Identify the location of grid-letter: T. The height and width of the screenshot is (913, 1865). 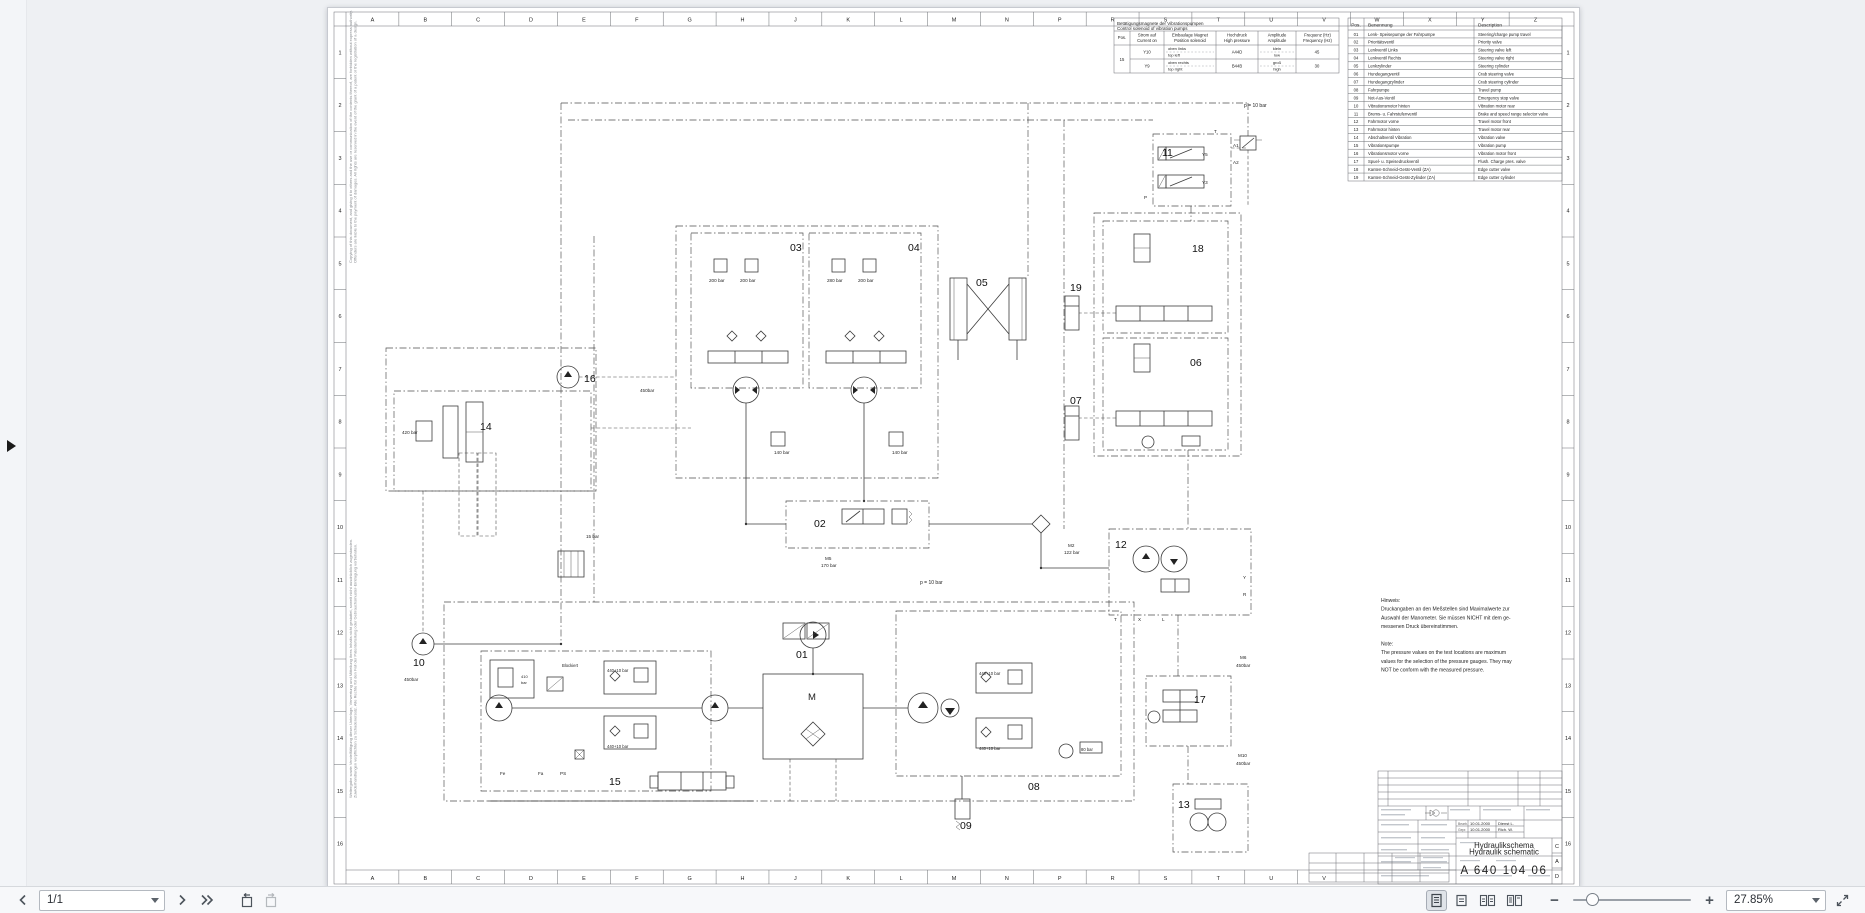
(1219, 21).